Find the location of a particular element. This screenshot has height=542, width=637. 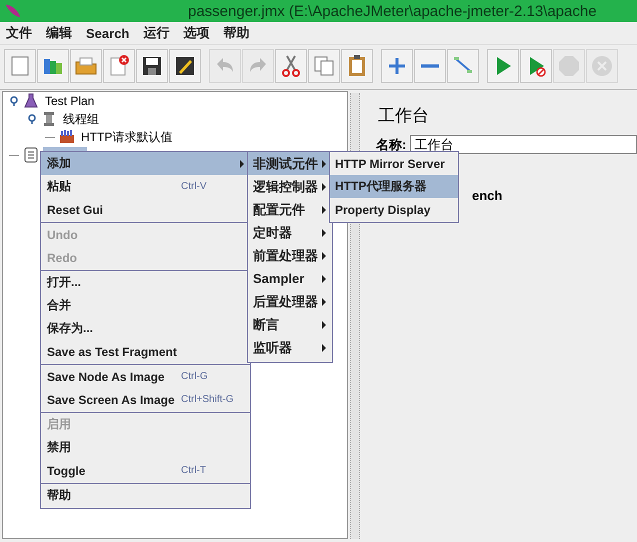

scissors-icon is located at coordinates (291, 66).